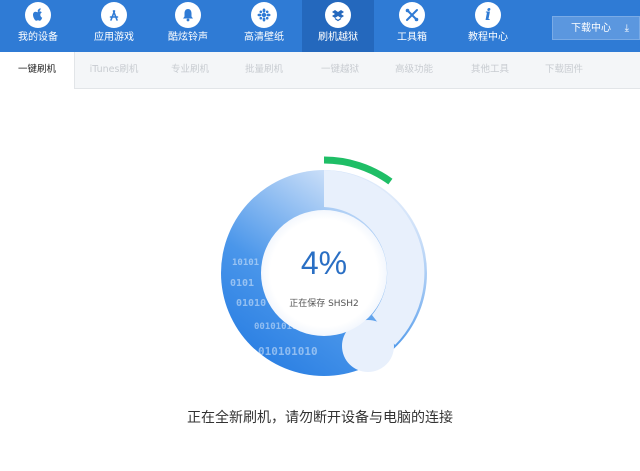 The height and width of the screenshot is (471, 640). I want to click on nav-my-device-label: 我的设备, so click(38, 37).